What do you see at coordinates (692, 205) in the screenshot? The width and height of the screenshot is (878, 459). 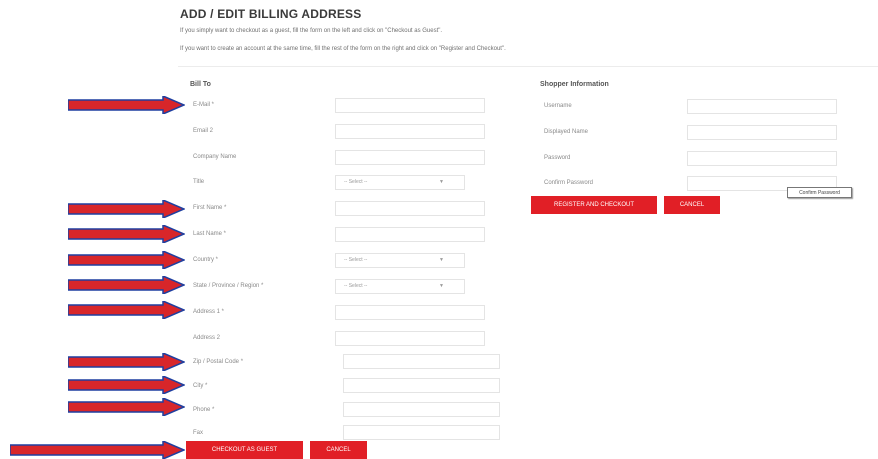 I see `shopper-cancel-button: CANCEL` at bounding box center [692, 205].